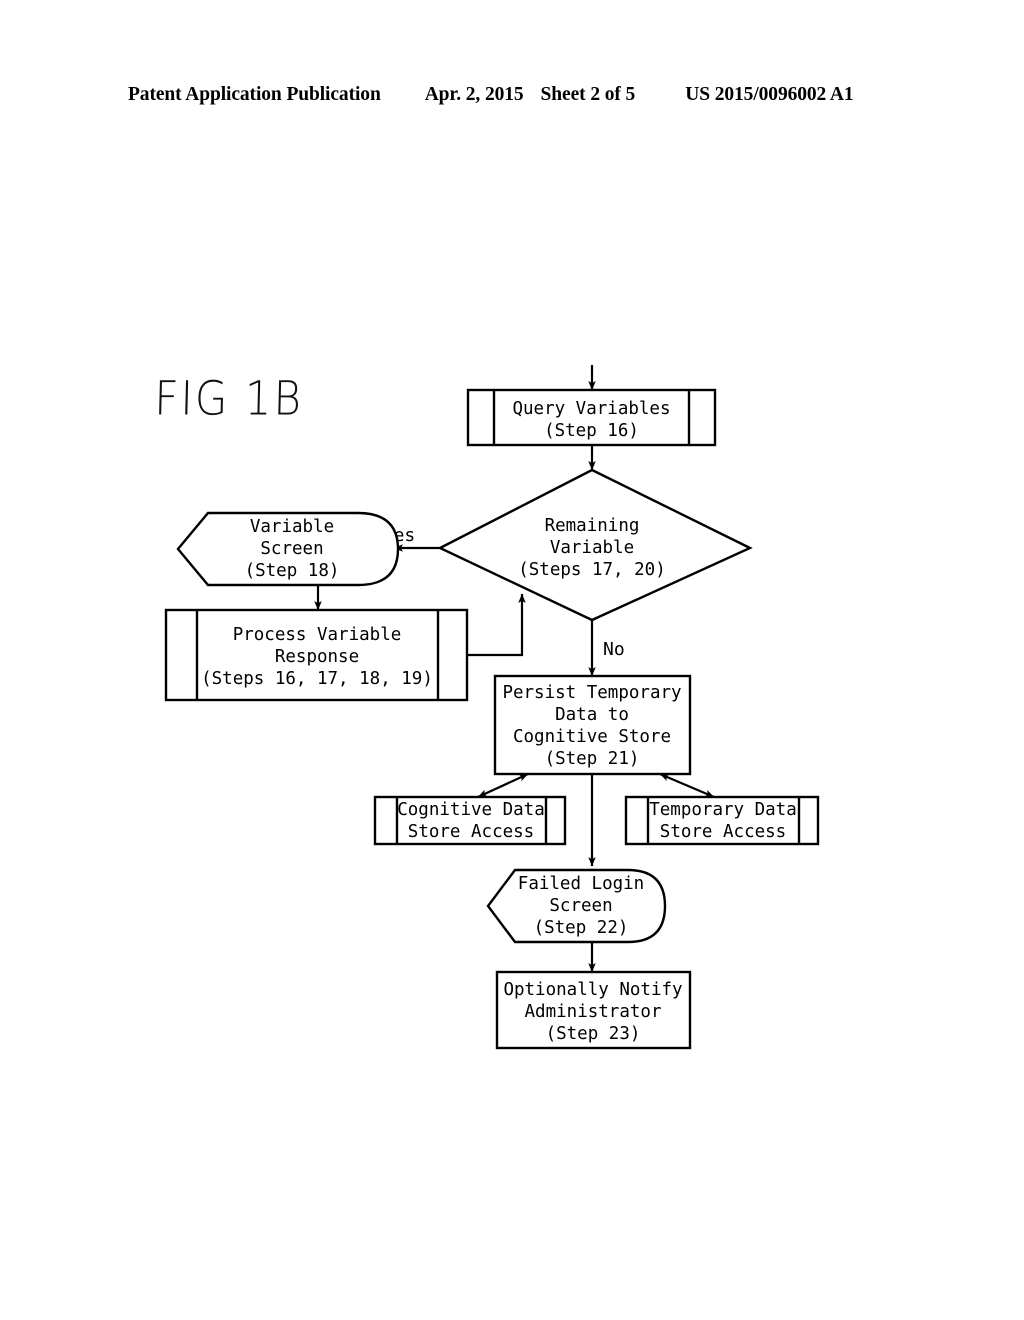 This screenshot has height=1320, width=1024. Describe the element at coordinates (581, 884) in the screenshot. I see `node-failed-login-screen-line1: Failed Login` at that location.